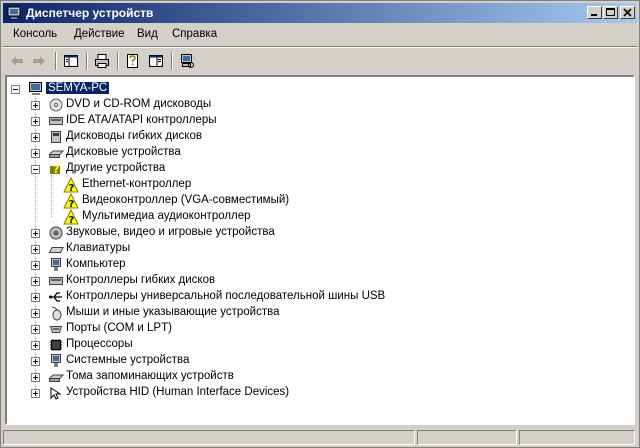  I want to click on category-label: Дисковые устройства, so click(123, 152).